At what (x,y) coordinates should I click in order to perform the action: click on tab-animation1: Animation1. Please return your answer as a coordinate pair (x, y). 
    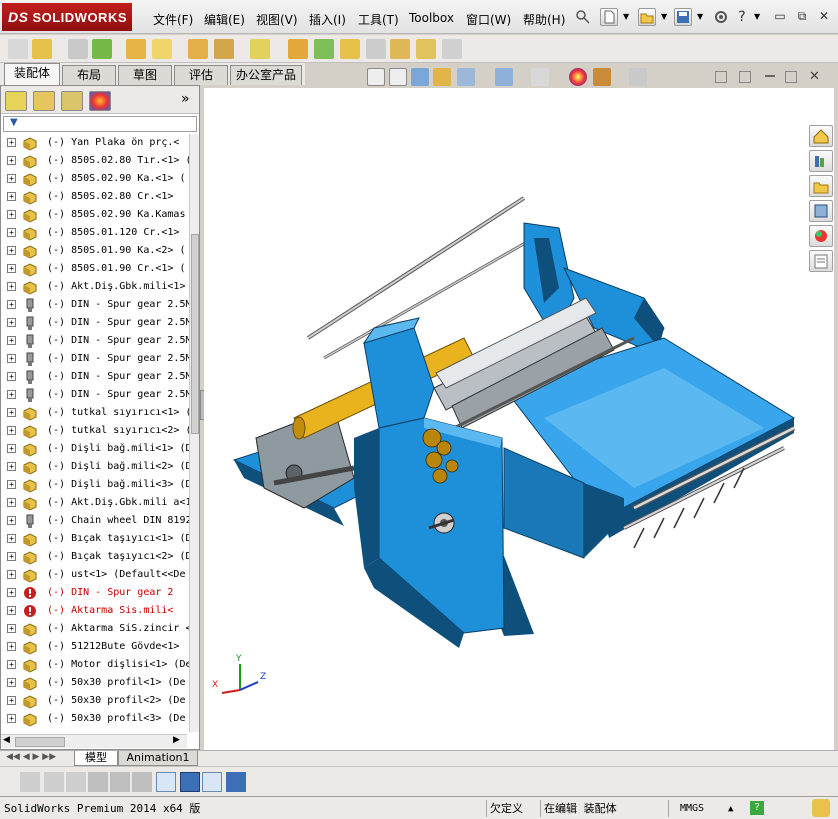
    Looking at the image, I should click on (158, 758).